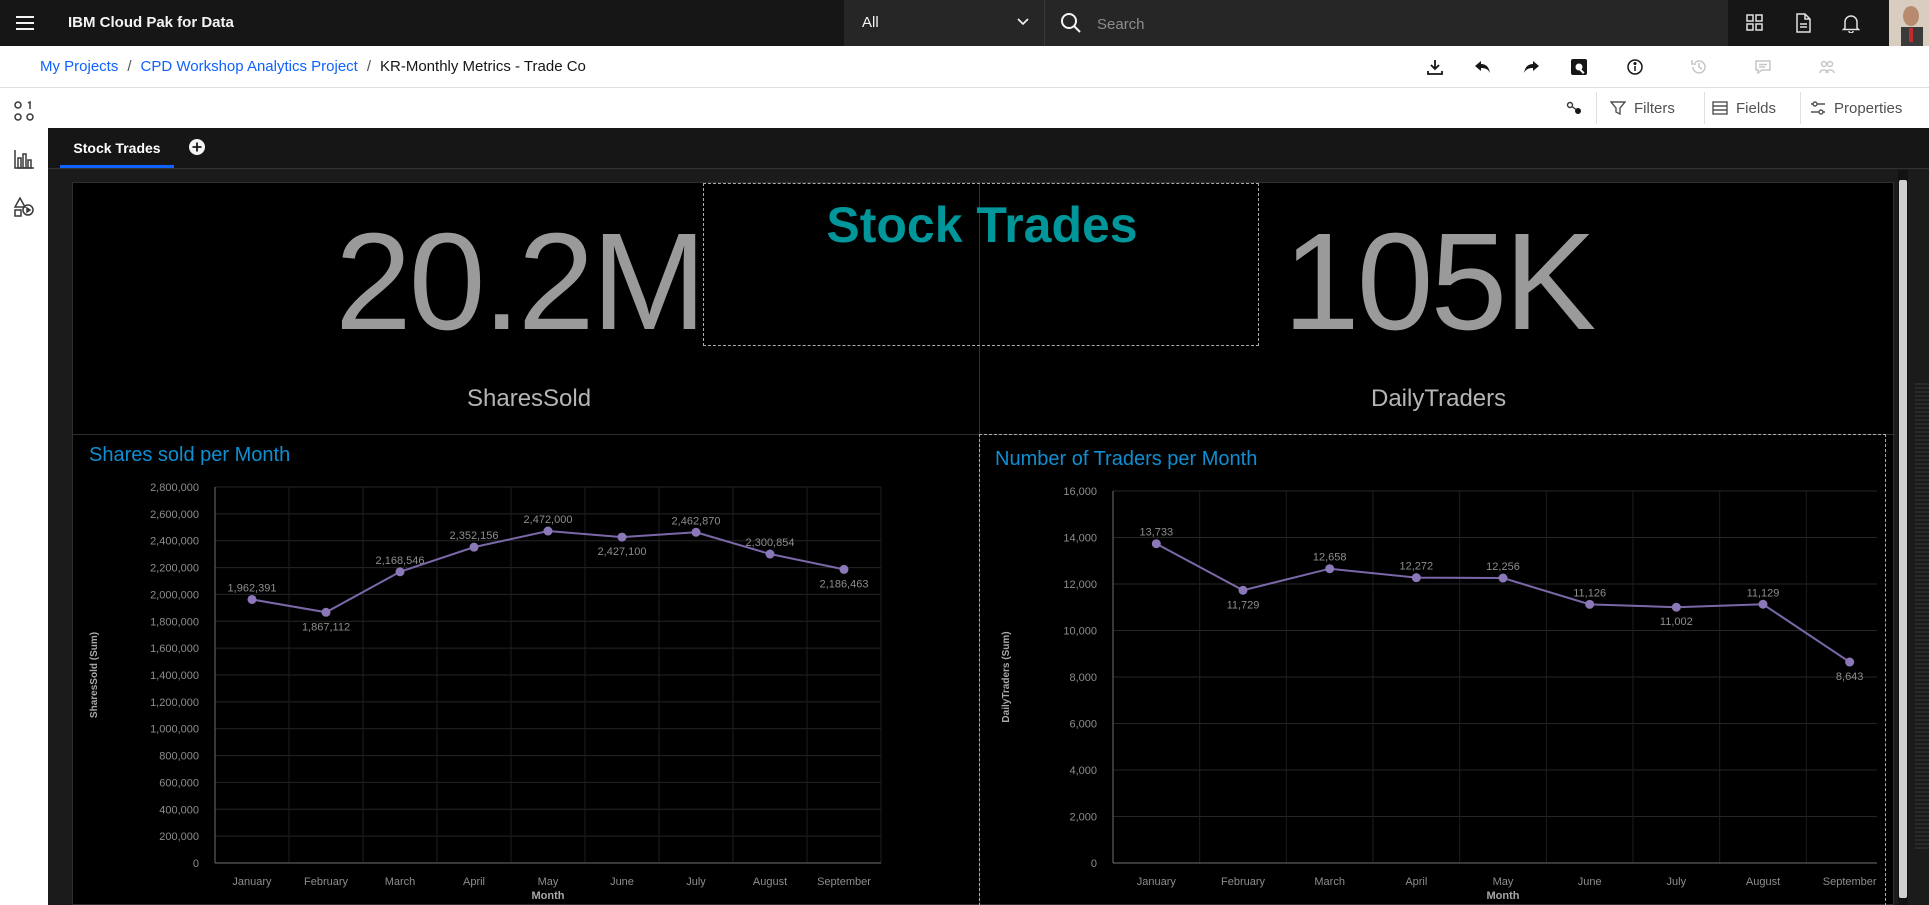 This screenshot has height=905, width=1929. Describe the element at coordinates (1699, 67) in the screenshot. I see `version-history-icon` at that location.